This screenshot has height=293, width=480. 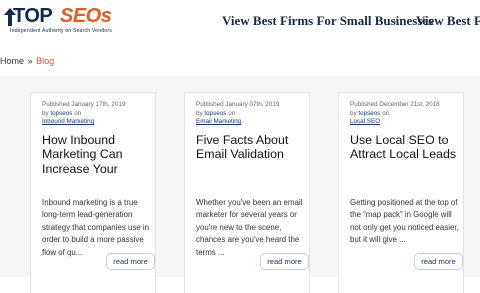 What do you see at coordinates (61, 31) in the screenshot?
I see `logo-tagline: Independent Authority on Search Vendors` at bounding box center [61, 31].